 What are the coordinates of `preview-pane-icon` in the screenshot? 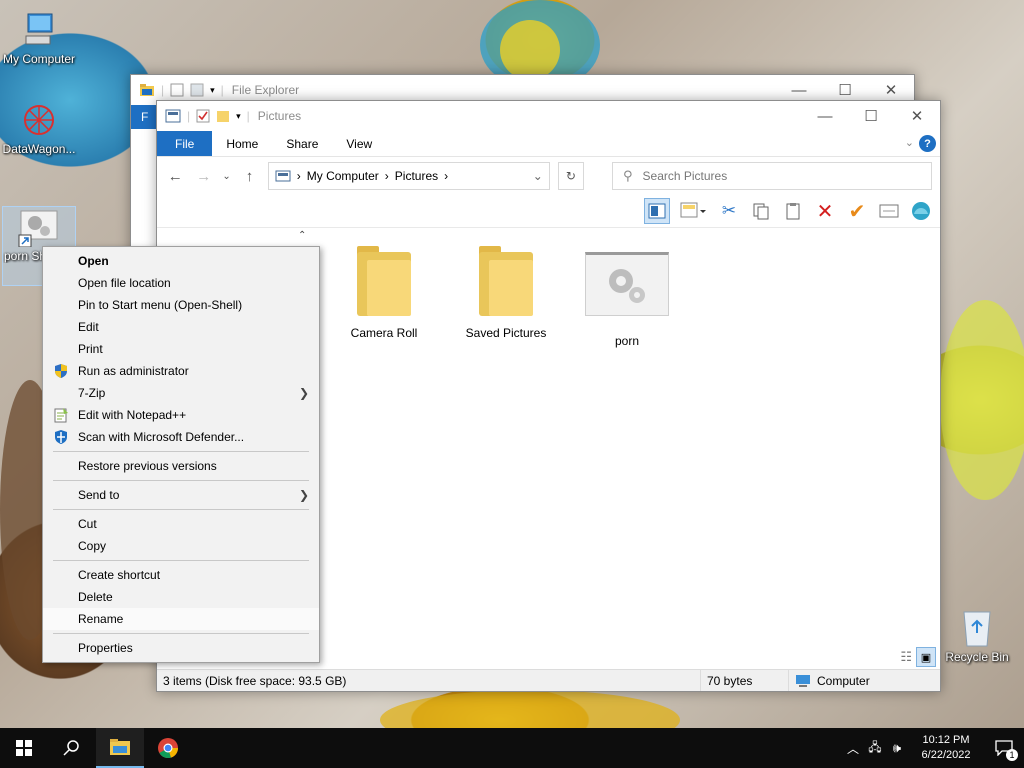 It's located at (657, 211).